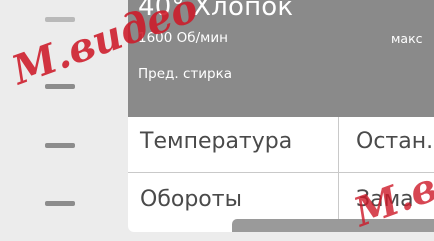  Describe the element at coordinates (215, 225) in the screenshot. I see `page-indicator: 1/2` at that location.